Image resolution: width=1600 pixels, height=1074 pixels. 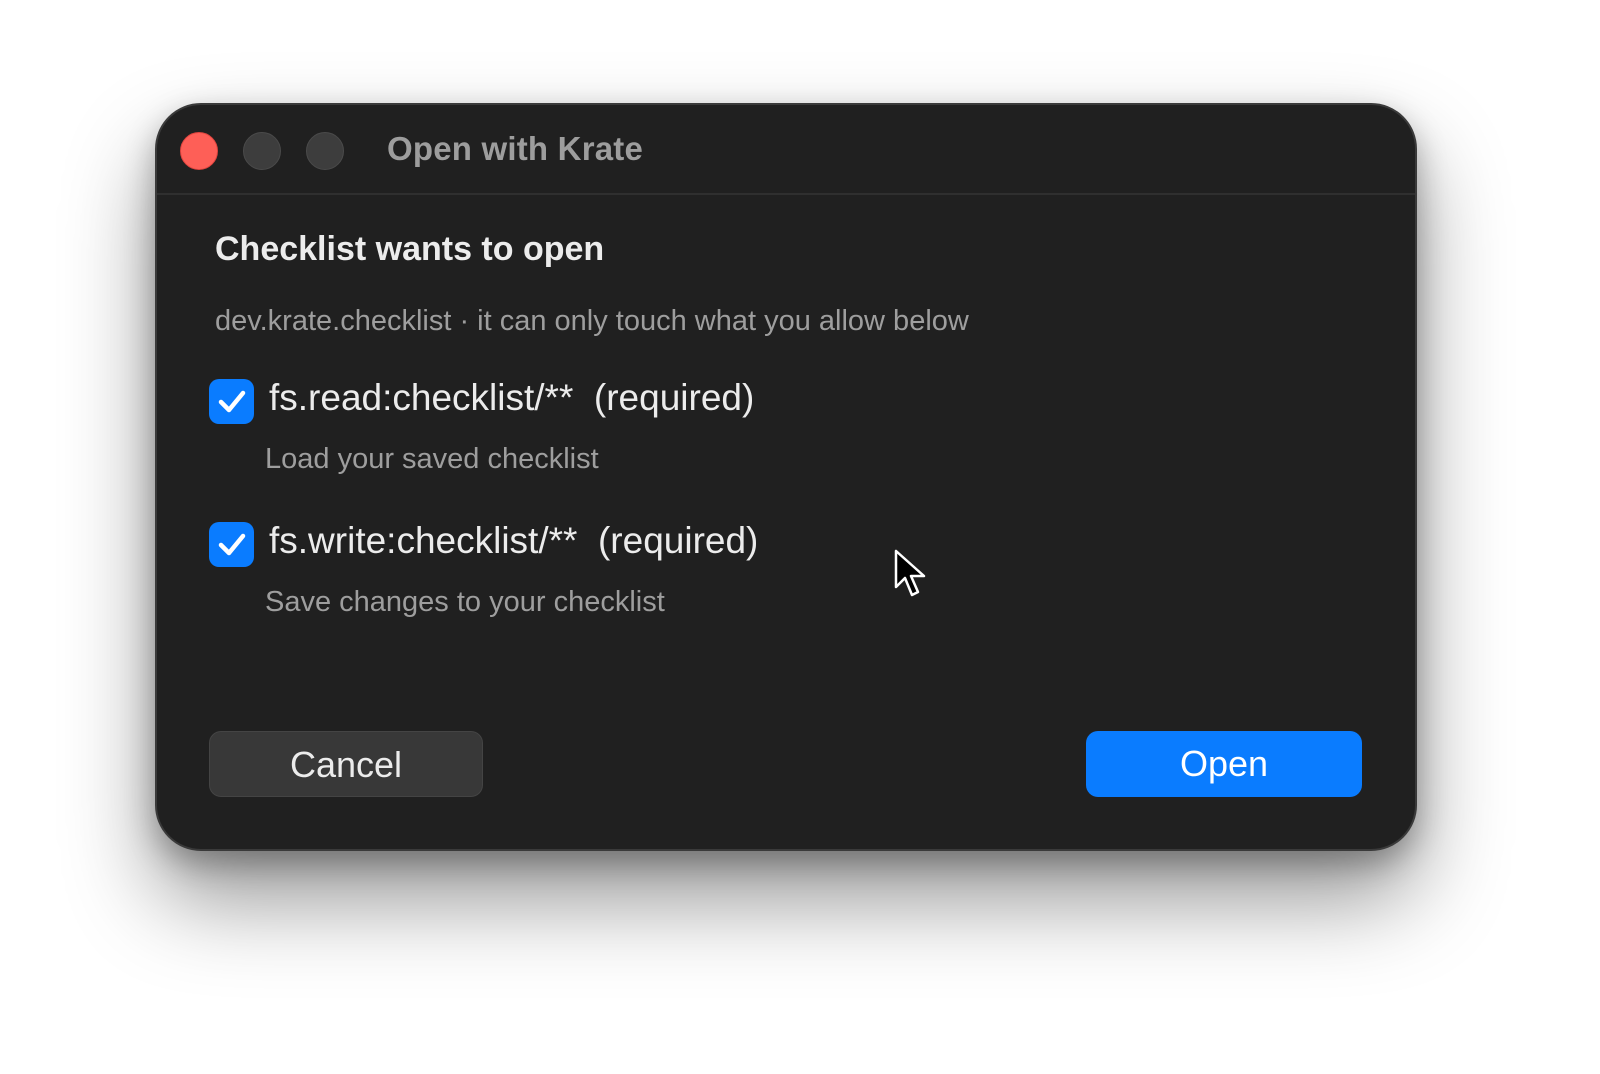 I want to click on minimize-window-button, so click(x=262, y=151).